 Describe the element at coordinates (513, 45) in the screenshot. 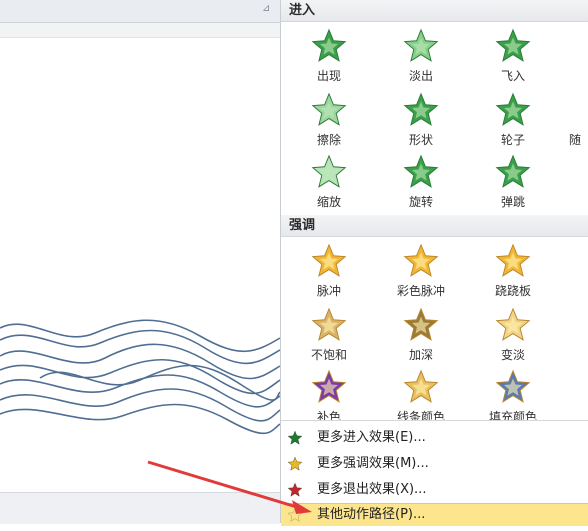

I see `fly-in-star-icon` at that location.